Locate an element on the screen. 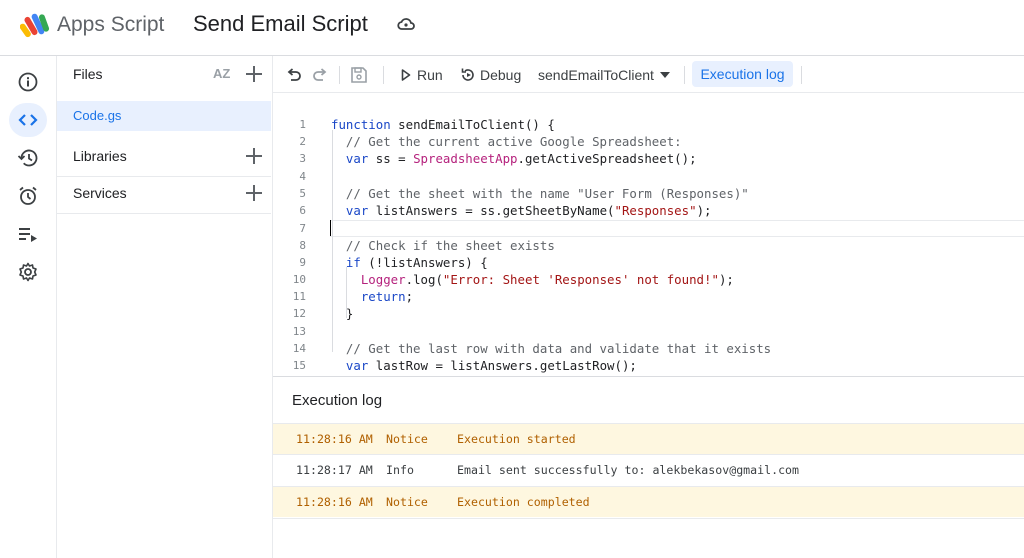 Image resolution: width=1024 pixels, height=558 pixels. code-line: 8 // Check if the sheet exists is located at coordinates (427, 245).